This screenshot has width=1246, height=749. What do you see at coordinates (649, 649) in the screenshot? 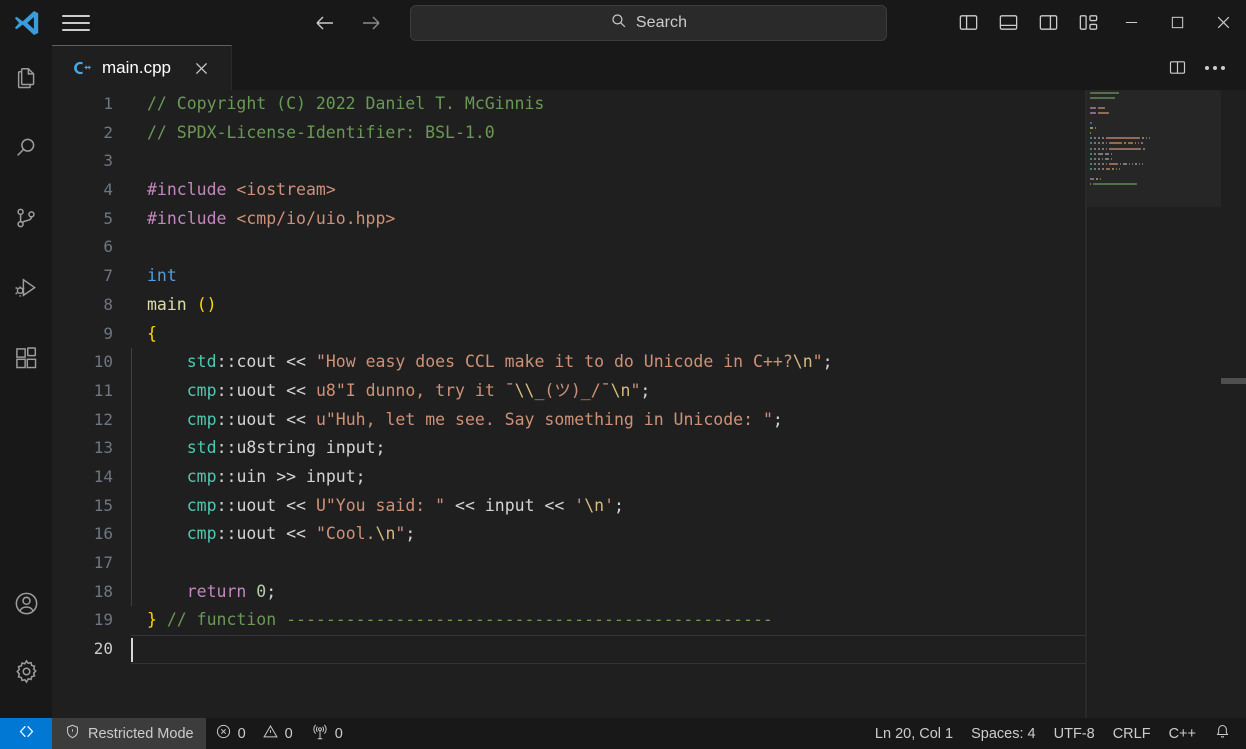
I see `code-line: 20` at bounding box center [649, 649].